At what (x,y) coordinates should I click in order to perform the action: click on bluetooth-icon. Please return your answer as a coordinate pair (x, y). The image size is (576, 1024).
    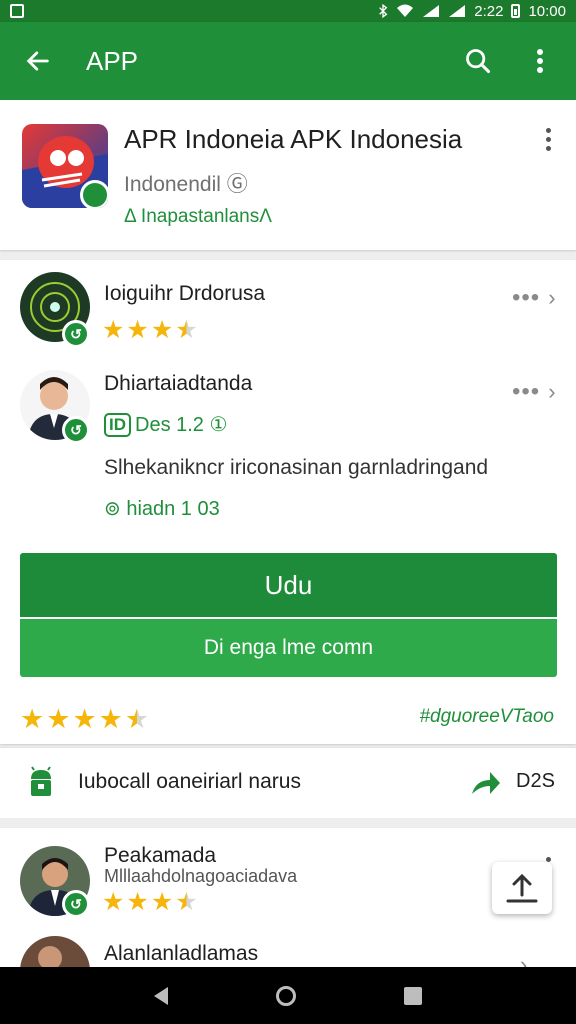
    Looking at the image, I should click on (383, 11).